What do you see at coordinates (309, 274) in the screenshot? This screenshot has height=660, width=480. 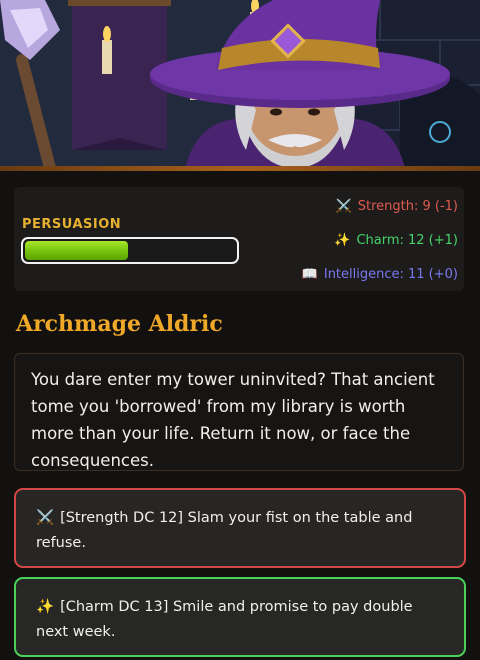 I see `book-icon: 📖` at bounding box center [309, 274].